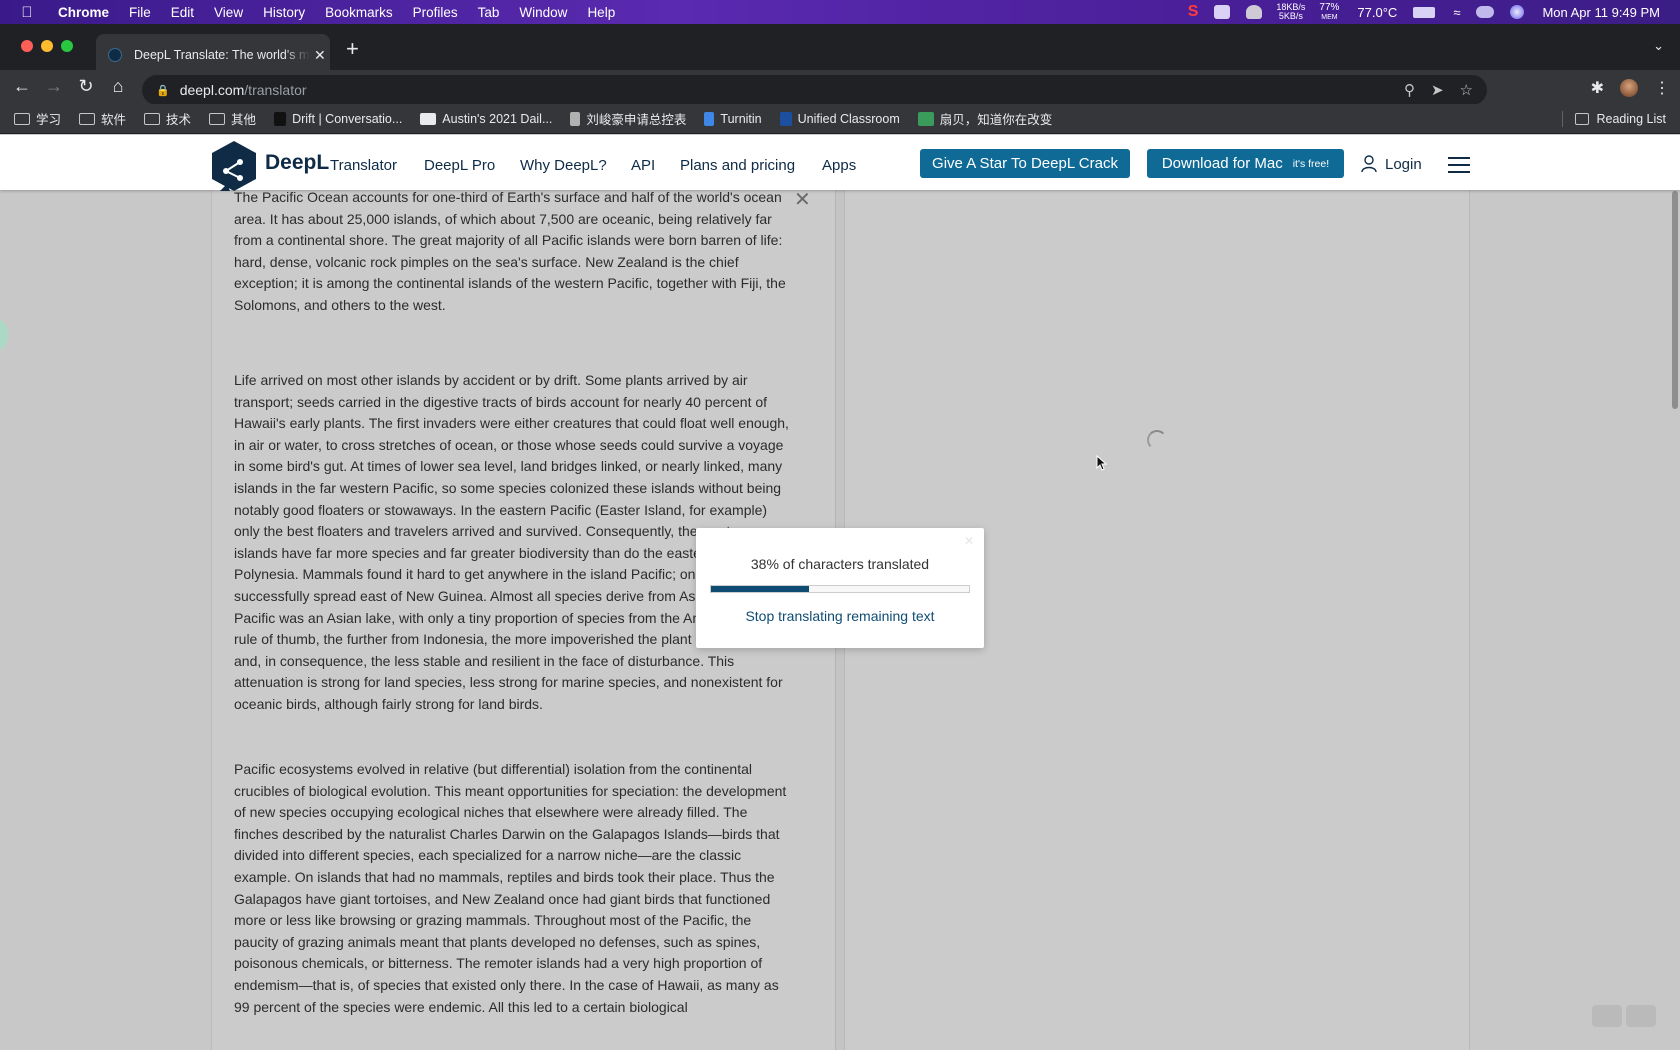 Image resolution: width=1680 pixels, height=1050 pixels. What do you see at coordinates (1607, 1016) in the screenshot?
I see `pause-icon` at bounding box center [1607, 1016].